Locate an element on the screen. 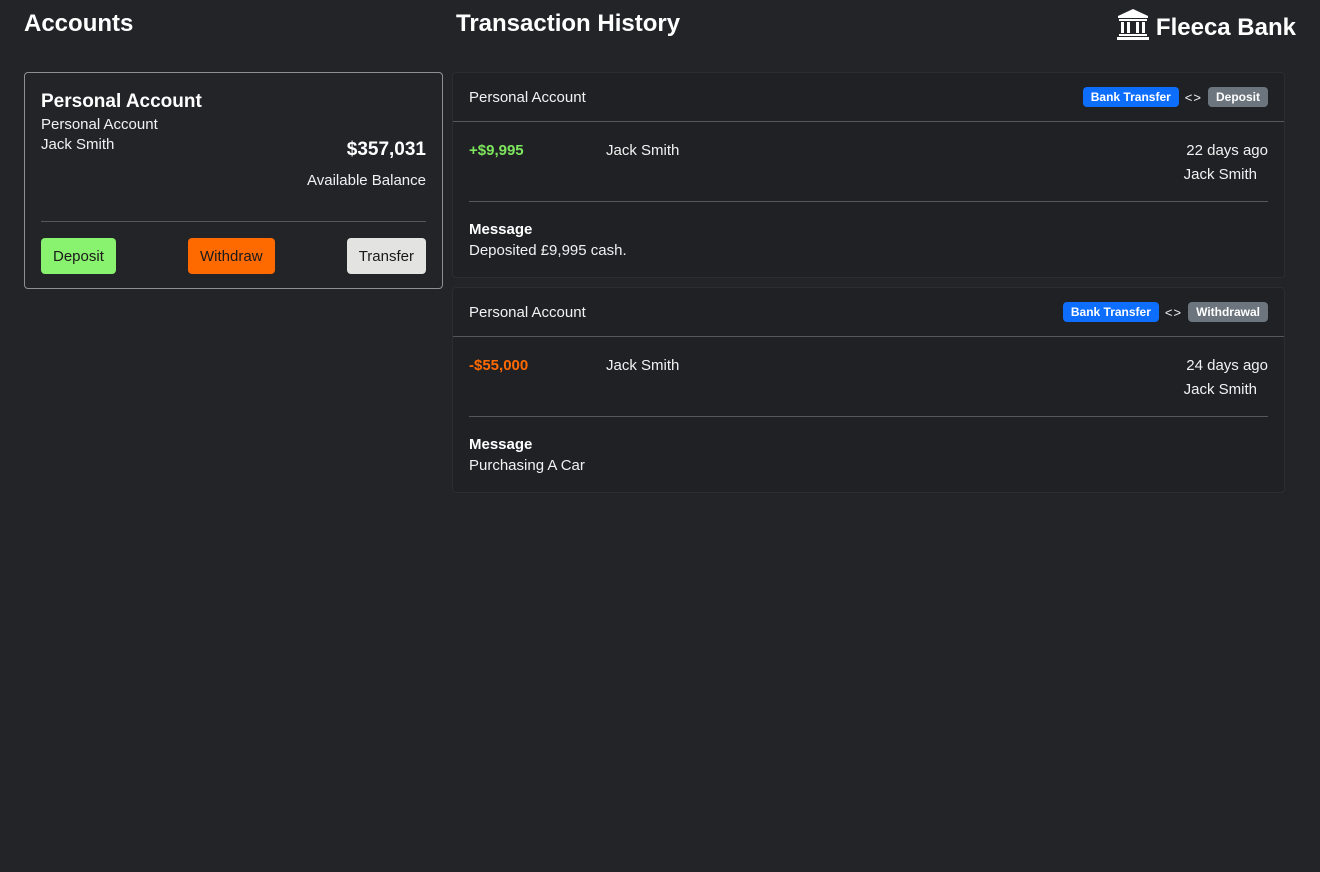 Image resolution: width=1320 pixels, height=872 pixels. transaction-amount: +$9,995 is located at coordinates (496, 150).